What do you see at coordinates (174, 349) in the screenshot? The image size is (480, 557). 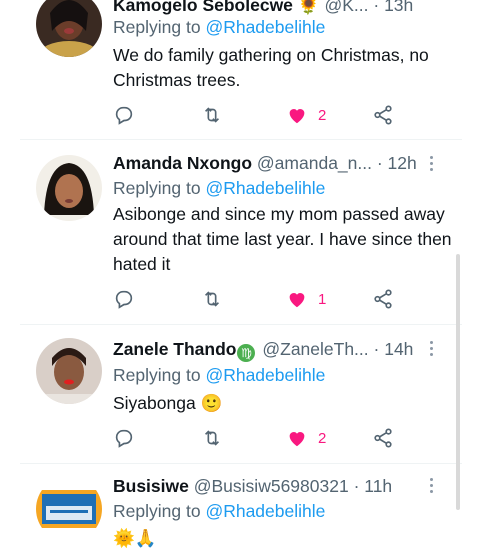 I see `display-name: Zanele Thando` at bounding box center [174, 349].